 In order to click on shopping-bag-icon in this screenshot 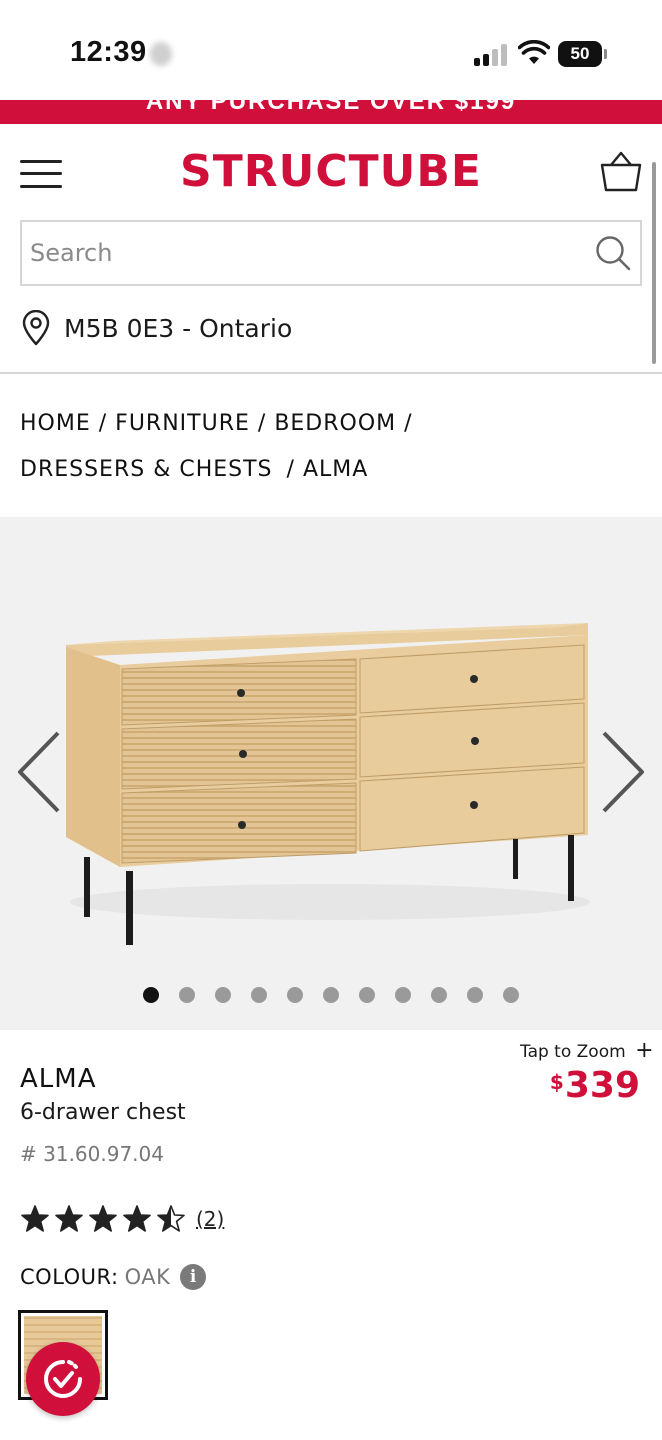, I will do `click(621, 171)`.